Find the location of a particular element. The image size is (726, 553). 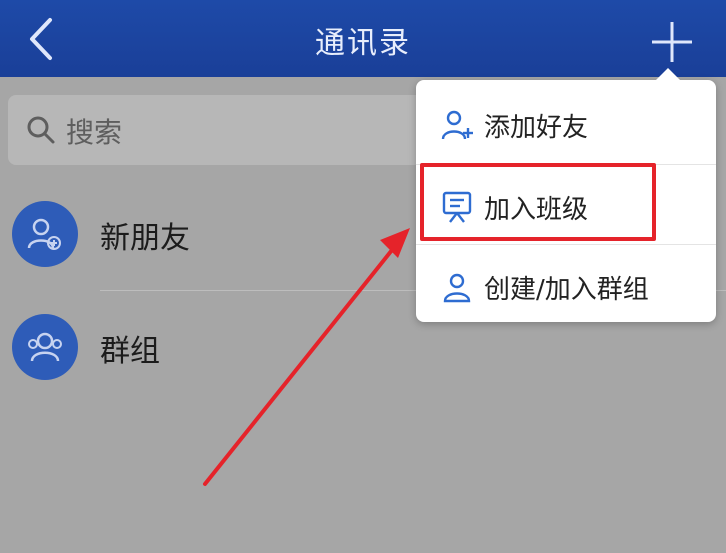

add-button is located at coordinates (672, 42).